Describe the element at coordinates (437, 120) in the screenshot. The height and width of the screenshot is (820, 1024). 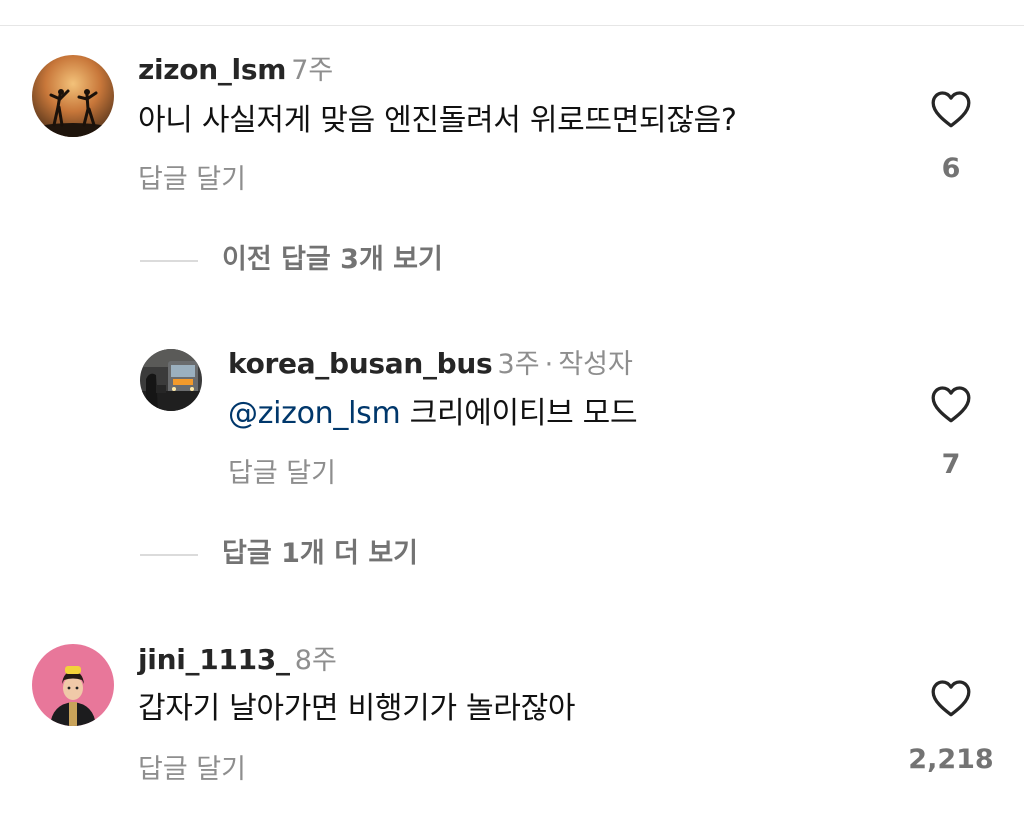
I see `comment-text: 아니 사실저게 맞음 엔진돌려서 위로뜨면되잖음?` at that location.